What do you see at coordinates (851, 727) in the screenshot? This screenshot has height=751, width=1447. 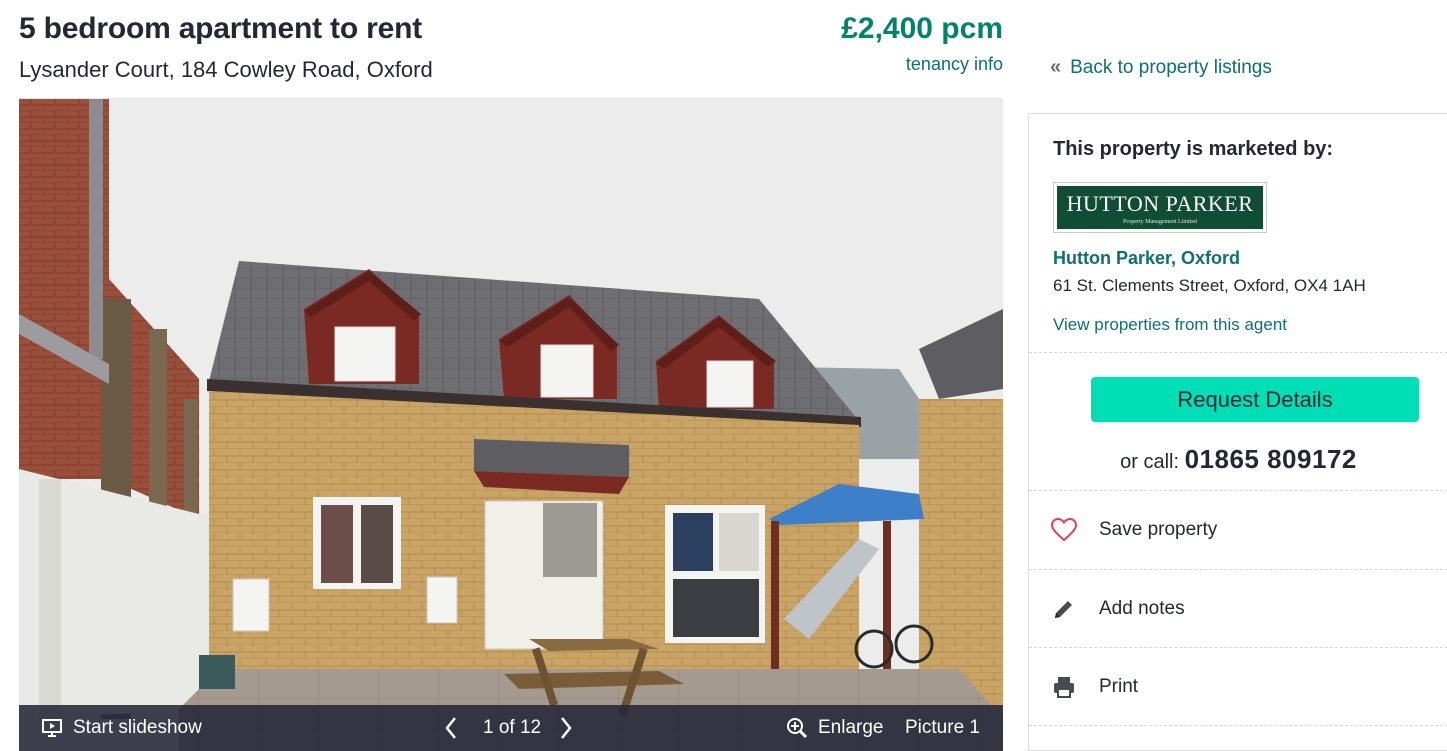 I see `enlarge-label: Enlarge` at bounding box center [851, 727].